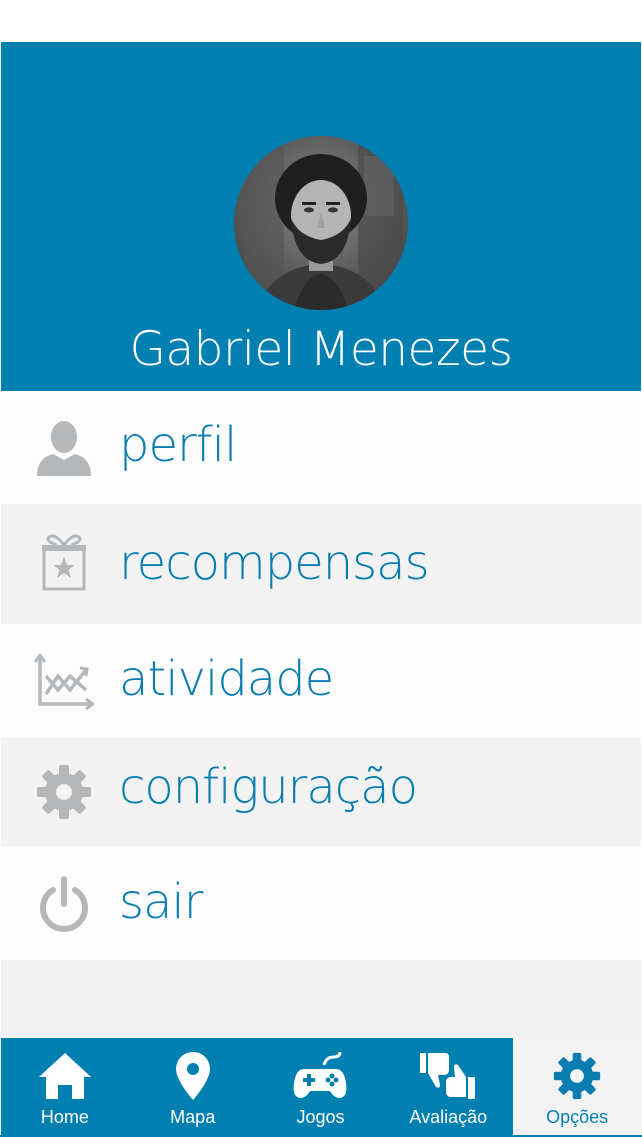 This screenshot has height=1137, width=642. Describe the element at coordinates (321, 903) in the screenshot. I see `menu-item-sair: sair` at that location.